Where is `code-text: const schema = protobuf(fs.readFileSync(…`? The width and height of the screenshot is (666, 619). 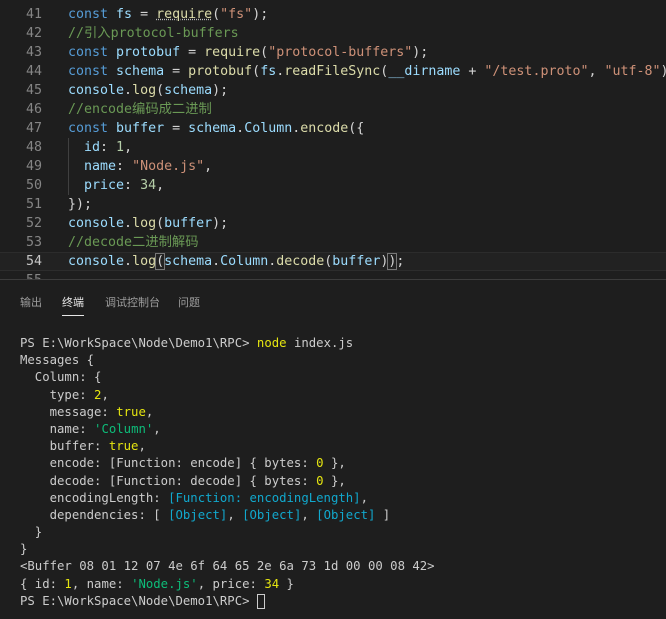 code-text: const schema = protobuf(fs.readFileSync(… is located at coordinates (367, 71).